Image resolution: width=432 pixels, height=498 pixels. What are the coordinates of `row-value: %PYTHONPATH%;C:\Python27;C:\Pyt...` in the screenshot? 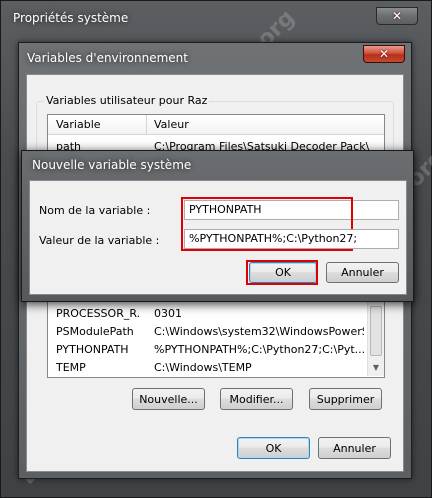 It's located at (259, 349).